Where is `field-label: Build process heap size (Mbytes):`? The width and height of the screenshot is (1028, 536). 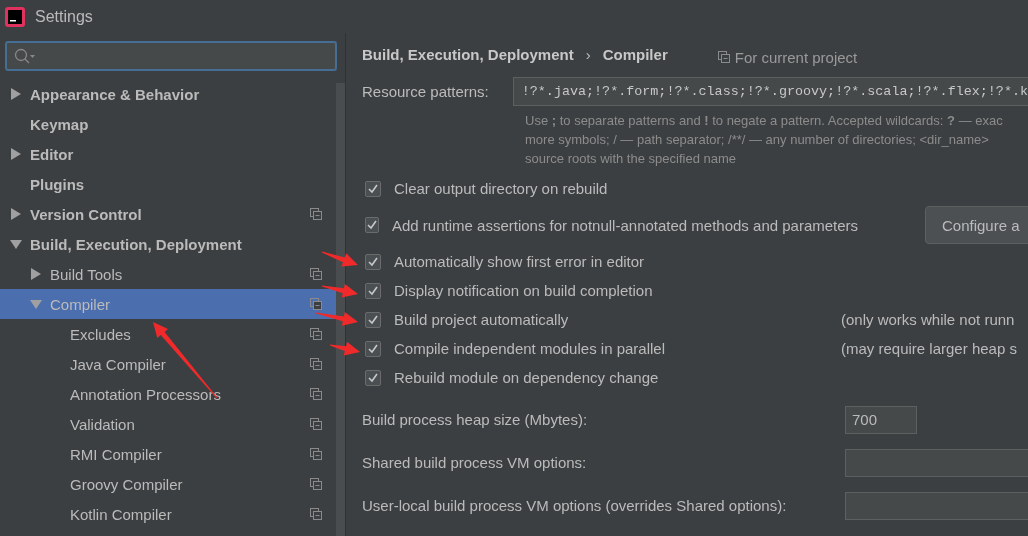
field-label: Build process heap size (Mbytes): is located at coordinates (475, 419).